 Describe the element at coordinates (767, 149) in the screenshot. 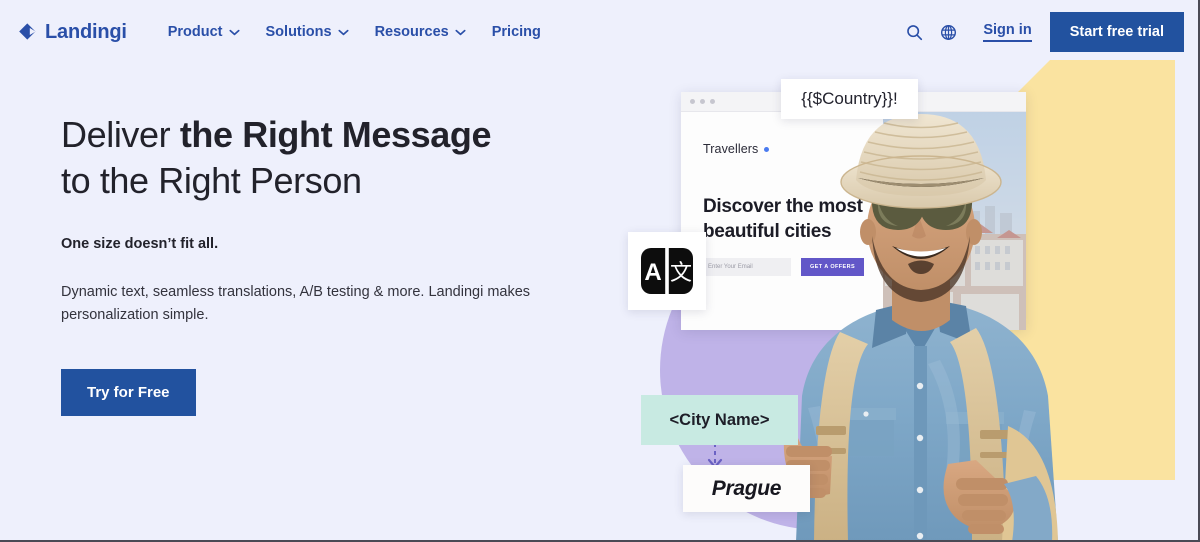

I see `mockup-brand-dot-icon` at that location.